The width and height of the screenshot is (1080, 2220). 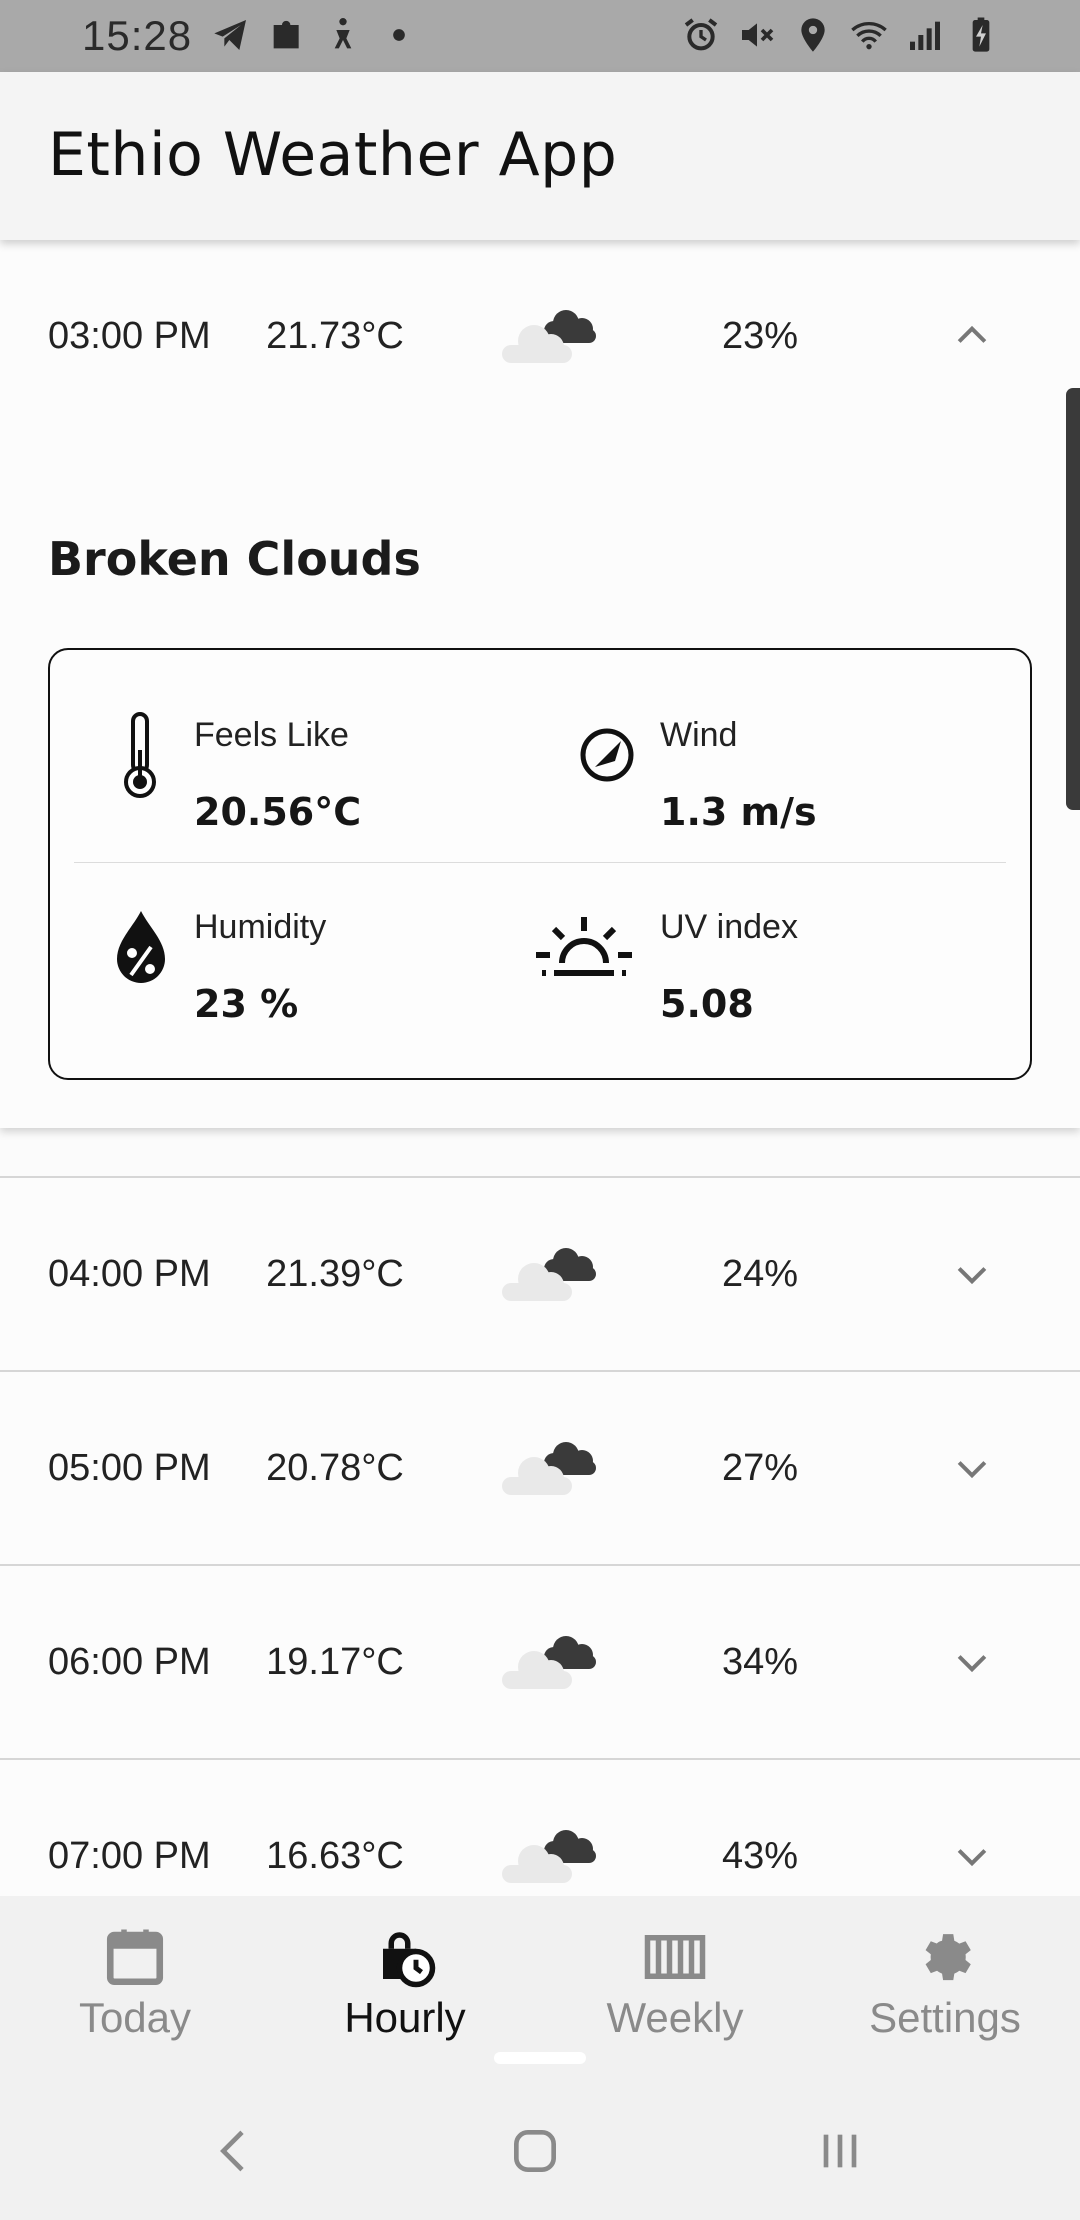 I want to click on hour-temp: 16.63°C, so click(x=335, y=1855).